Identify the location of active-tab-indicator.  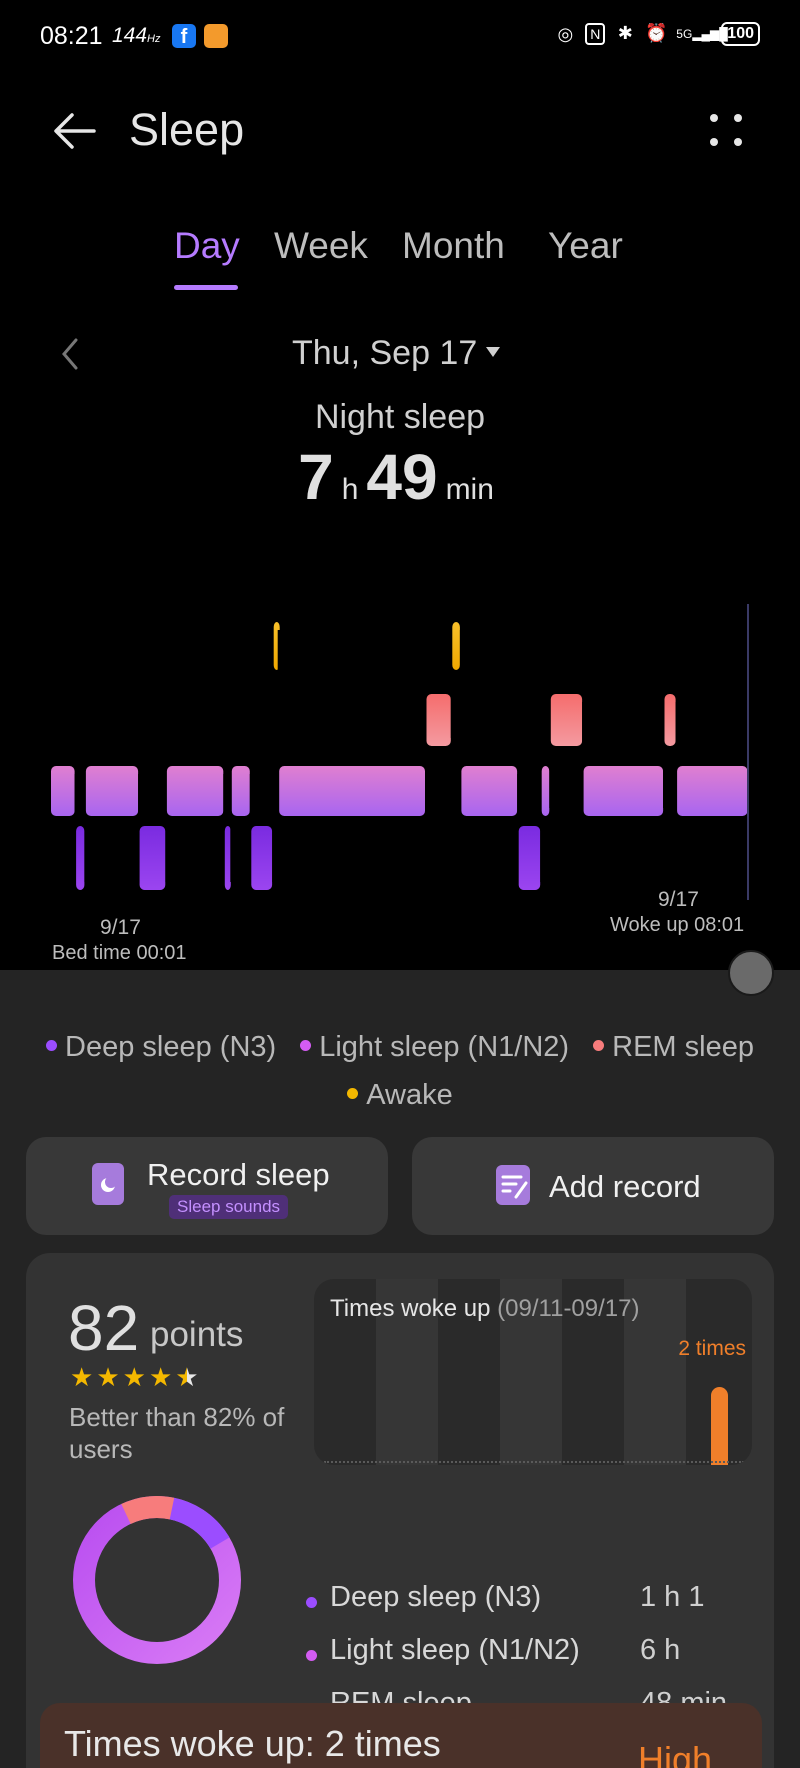
(206, 287).